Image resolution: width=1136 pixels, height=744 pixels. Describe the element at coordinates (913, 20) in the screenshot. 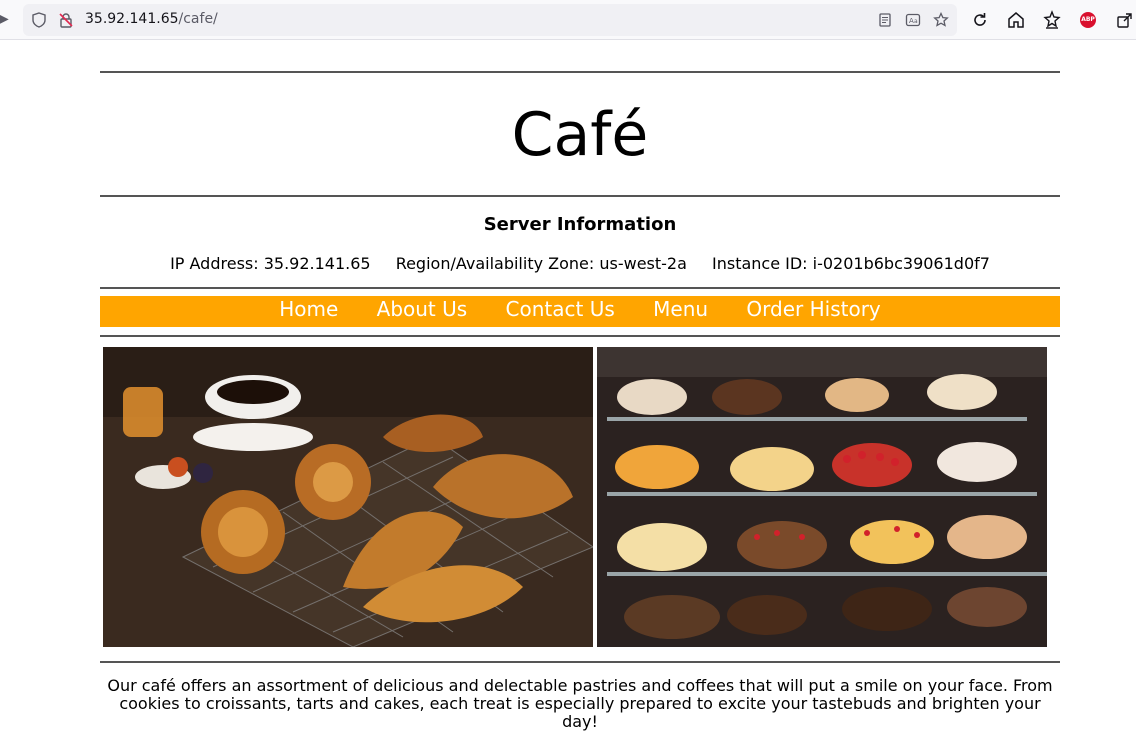

I see `translate-icon: A a` at that location.